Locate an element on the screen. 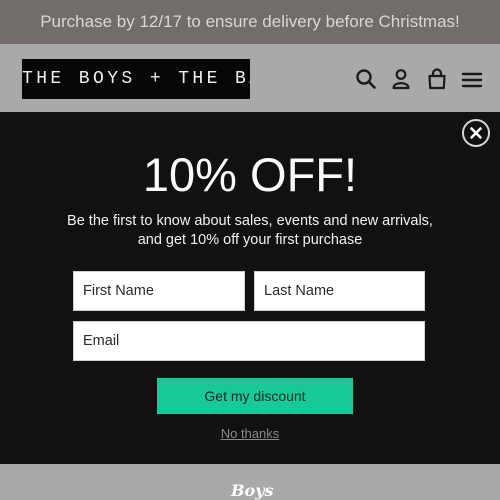 This screenshot has height=500, width=500. store-logo: THE BOYS + THE BABE is located at coordinates (136, 79).